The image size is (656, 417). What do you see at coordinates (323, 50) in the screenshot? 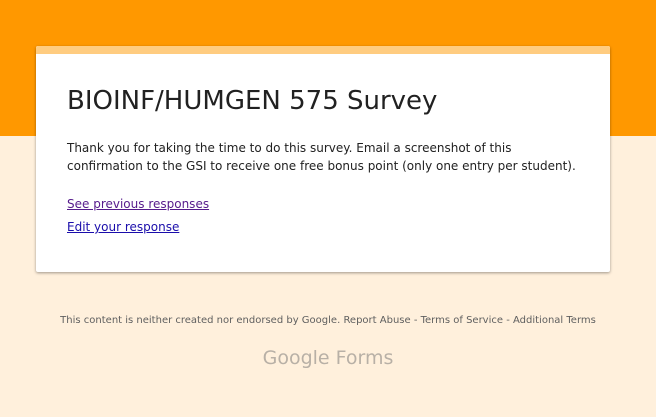
I see `card-accent-bar` at bounding box center [323, 50].